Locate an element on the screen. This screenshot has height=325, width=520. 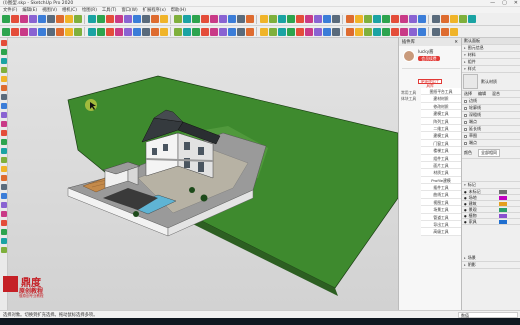
material-swatch is located at coordinates (470, 81).